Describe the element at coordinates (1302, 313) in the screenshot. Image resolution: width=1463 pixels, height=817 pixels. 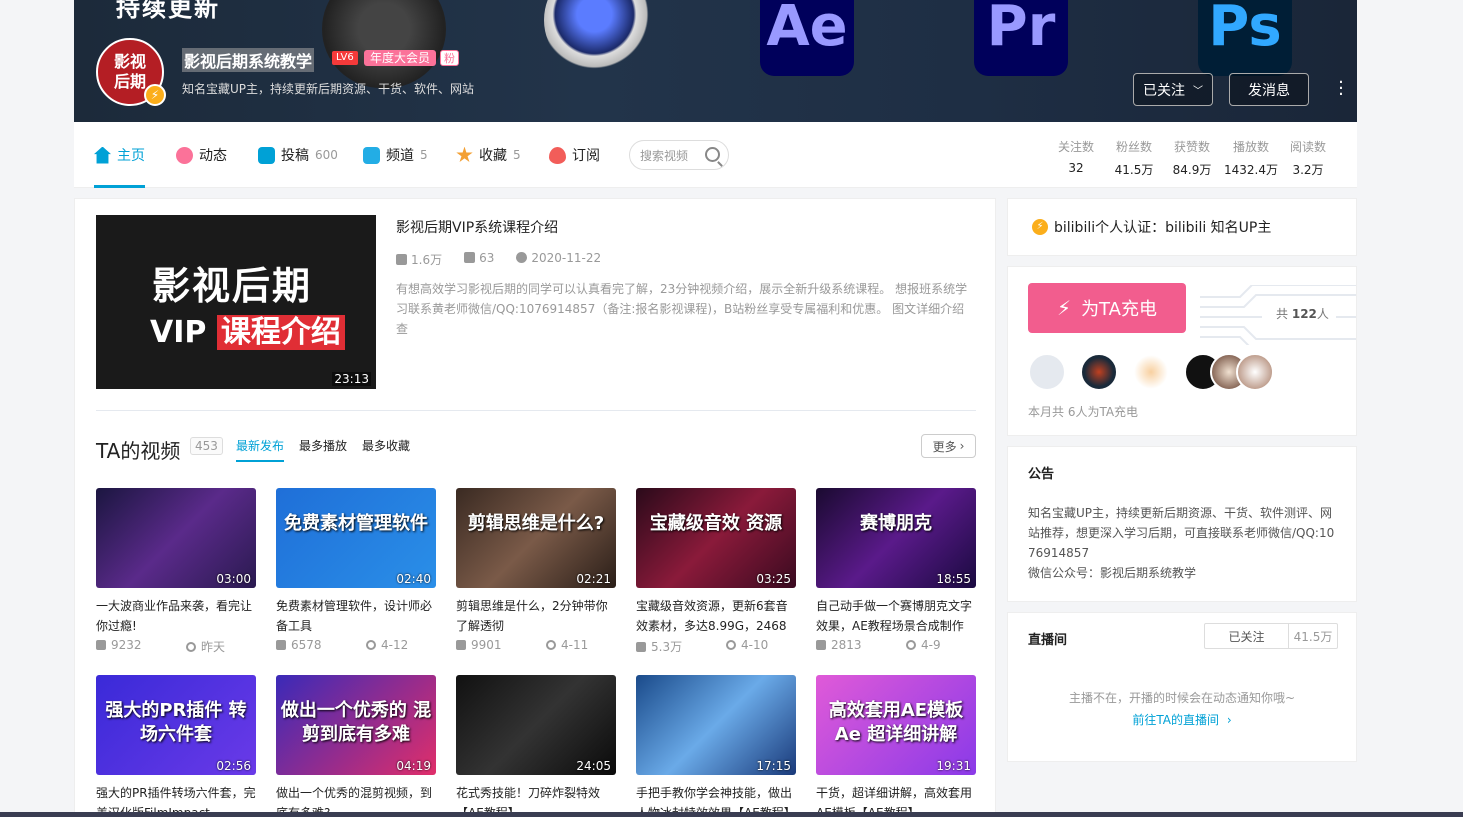
I see `charge-total: 共 122人` at that location.